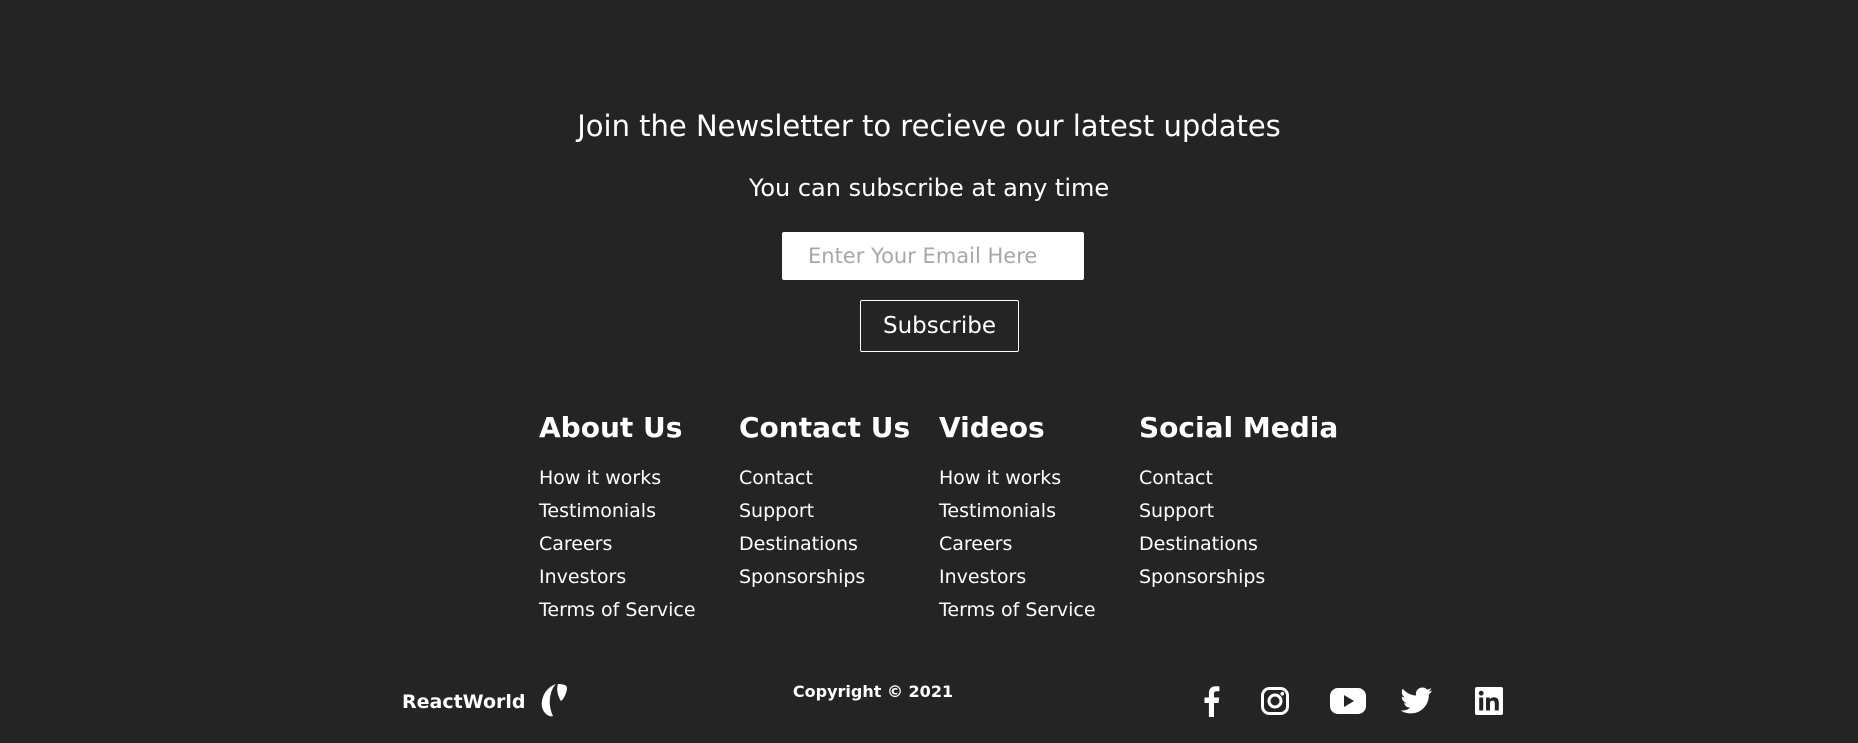 This screenshot has width=1858, height=743. What do you see at coordinates (1489, 701) in the screenshot?
I see `linkedin-icon` at bounding box center [1489, 701].